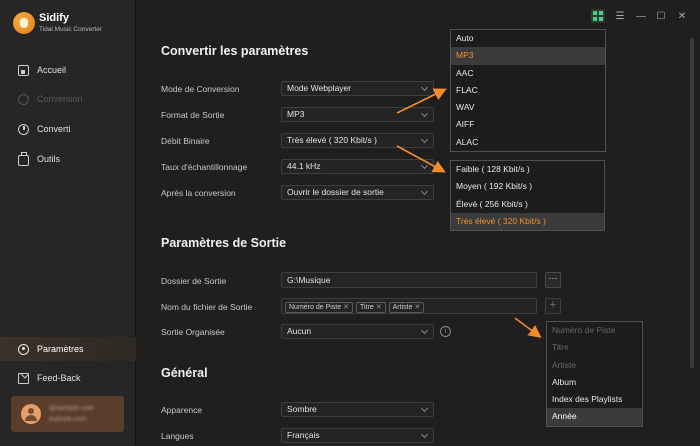 The image size is (700, 446). Describe the element at coordinates (469, 213) in the screenshot. I see `annotation-arrows` at that location.